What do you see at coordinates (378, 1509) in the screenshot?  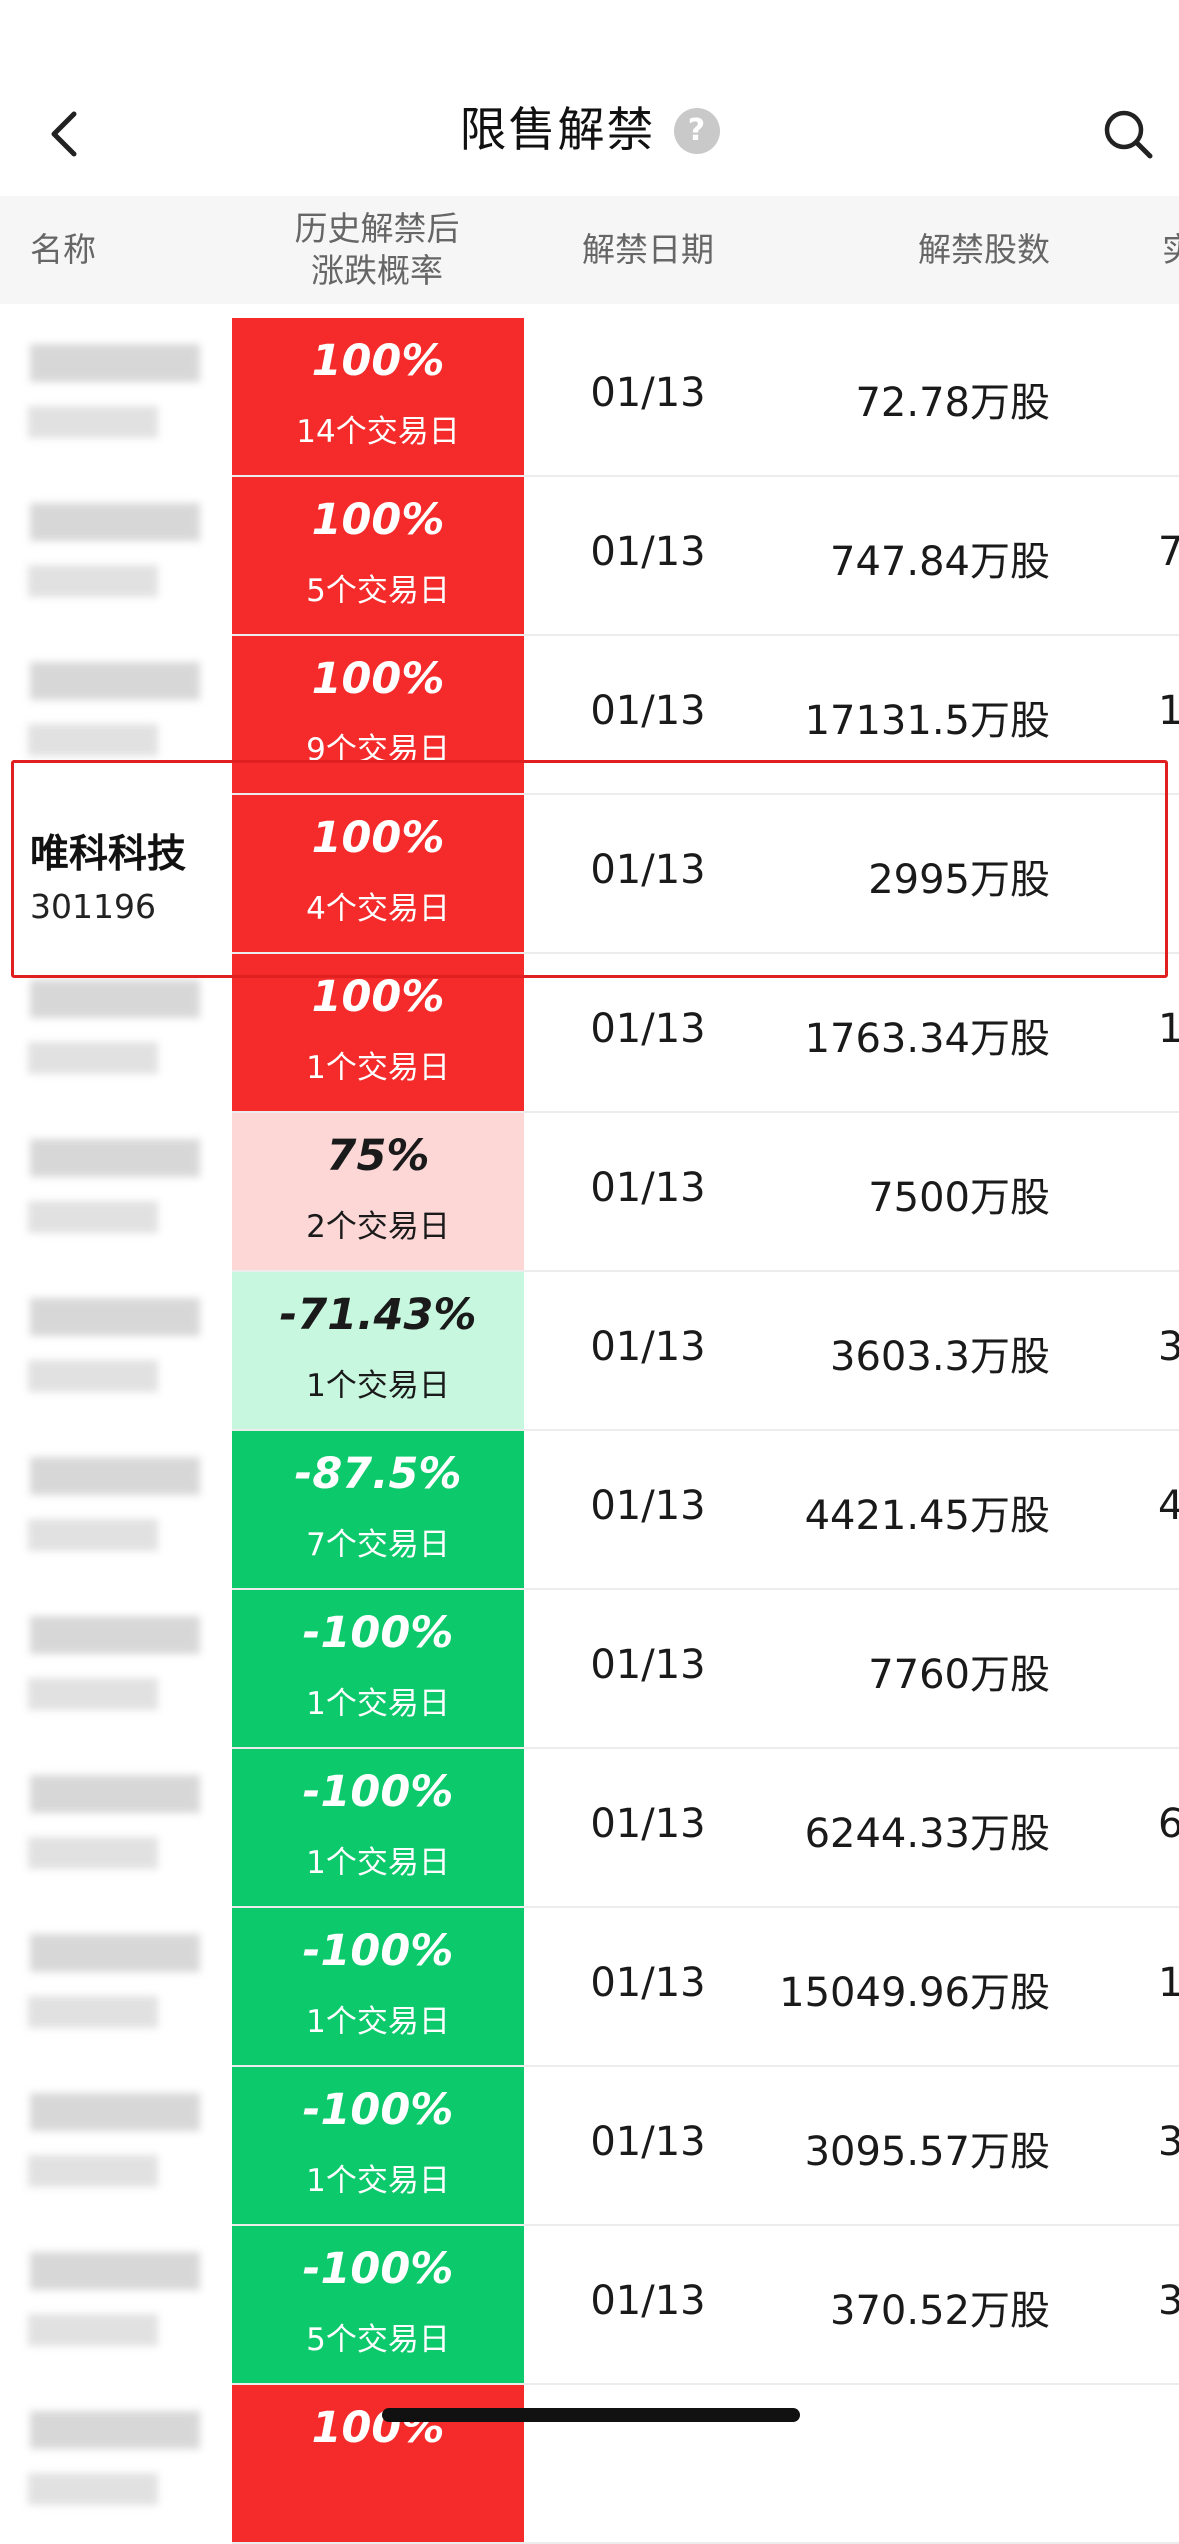 I see `probability-cell: -87.5% 7个交易日` at bounding box center [378, 1509].